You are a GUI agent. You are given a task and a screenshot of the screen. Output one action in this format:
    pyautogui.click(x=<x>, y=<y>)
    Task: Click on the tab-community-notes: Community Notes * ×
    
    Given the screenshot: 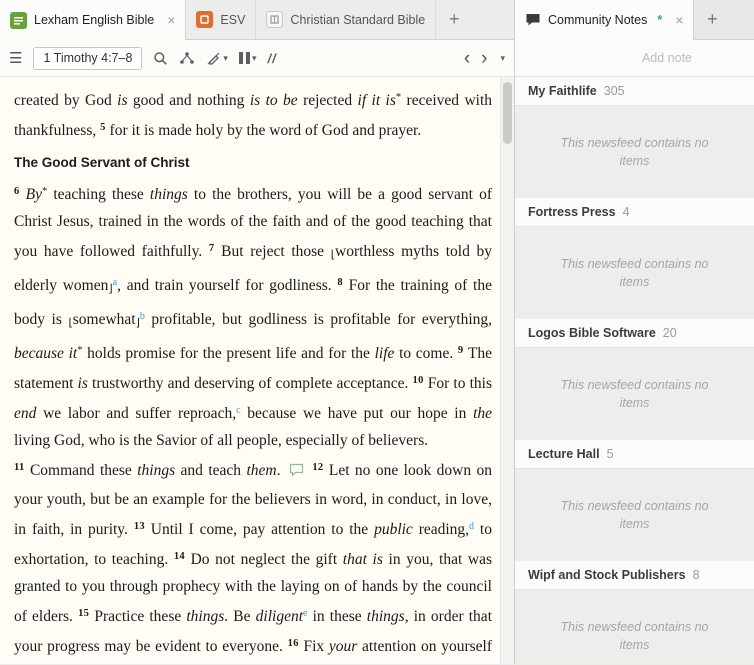 What is the action you would take?
    pyautogui.click(x=605, y=20)
    